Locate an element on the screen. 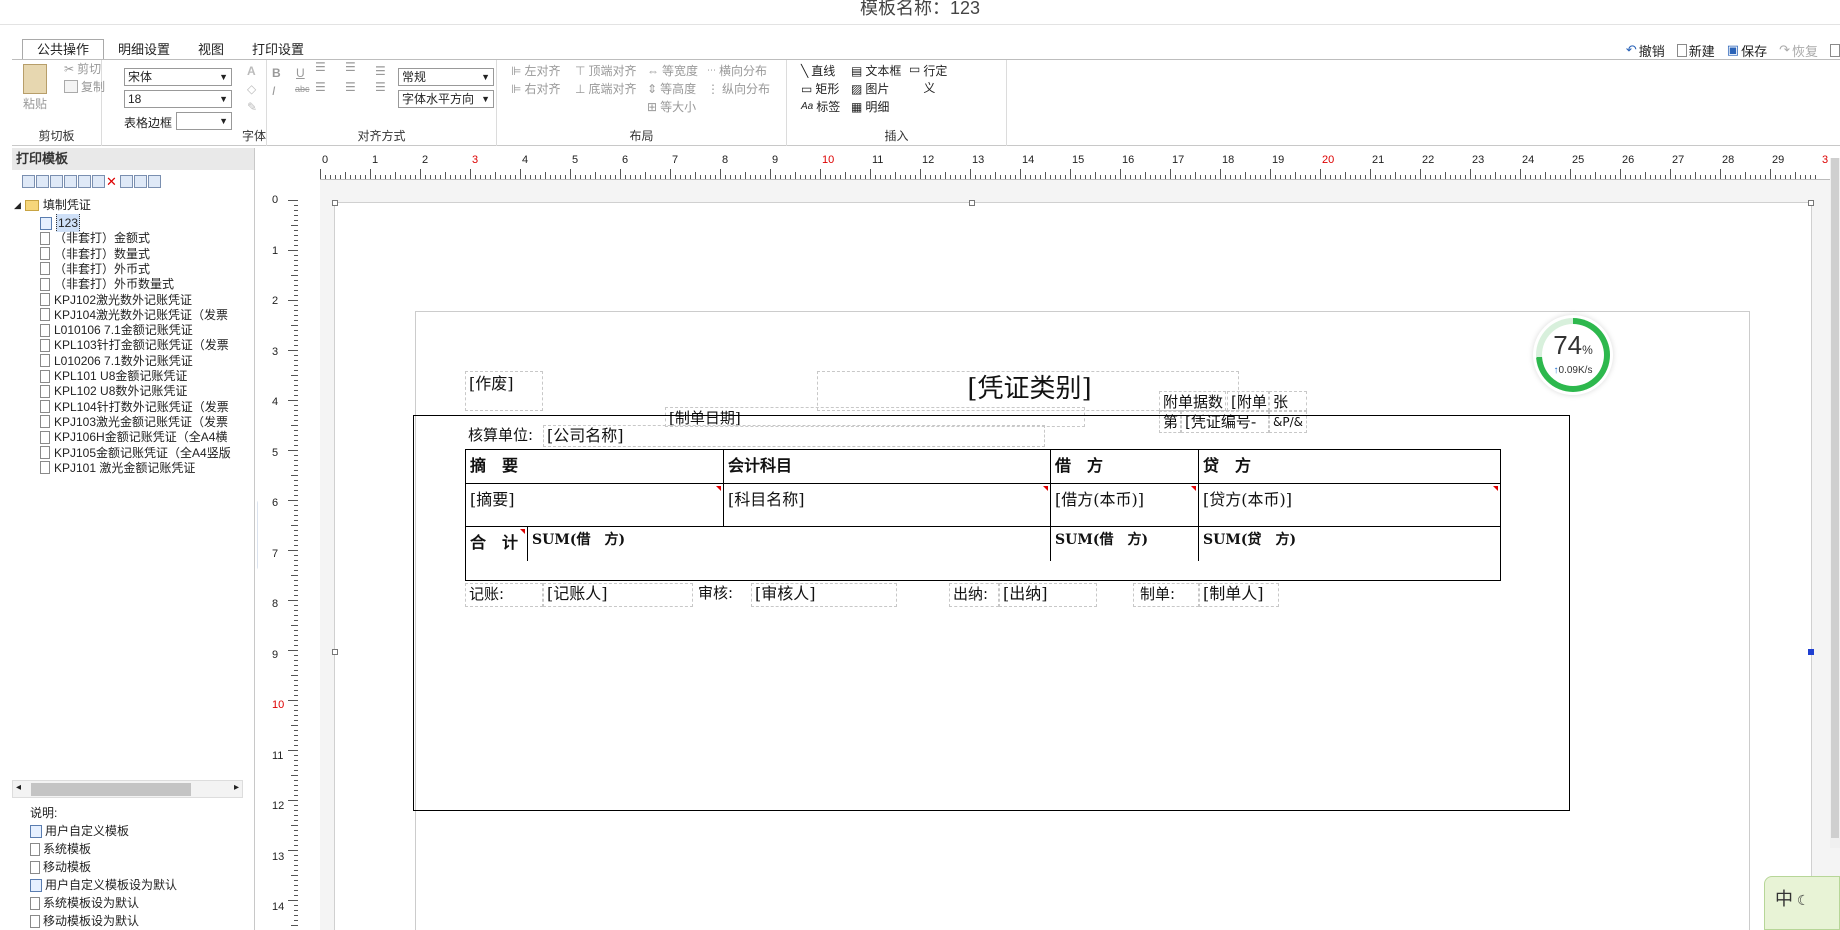 This screenshot has height=930, width=1840. insert-label-button: Aa 标签 is located at coordinates (820, 106).